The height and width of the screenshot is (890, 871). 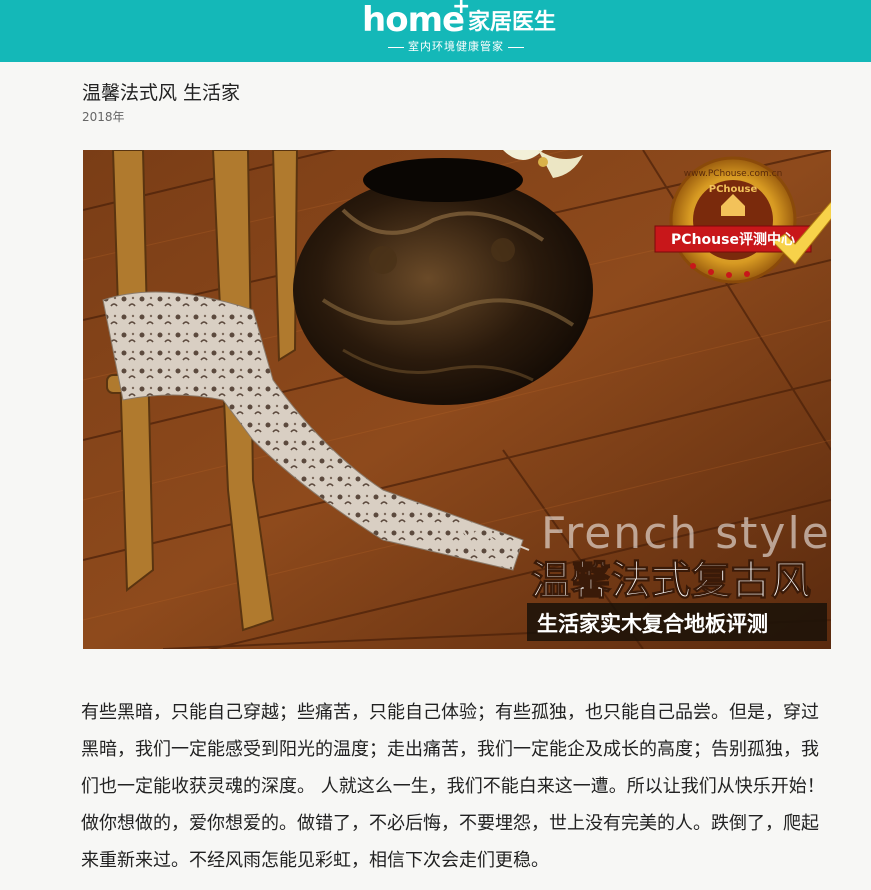 What do you see at coordinates (413, 20) in the screenshot?
I see `logo-wordmark: home` at bounding box center [413, 20].